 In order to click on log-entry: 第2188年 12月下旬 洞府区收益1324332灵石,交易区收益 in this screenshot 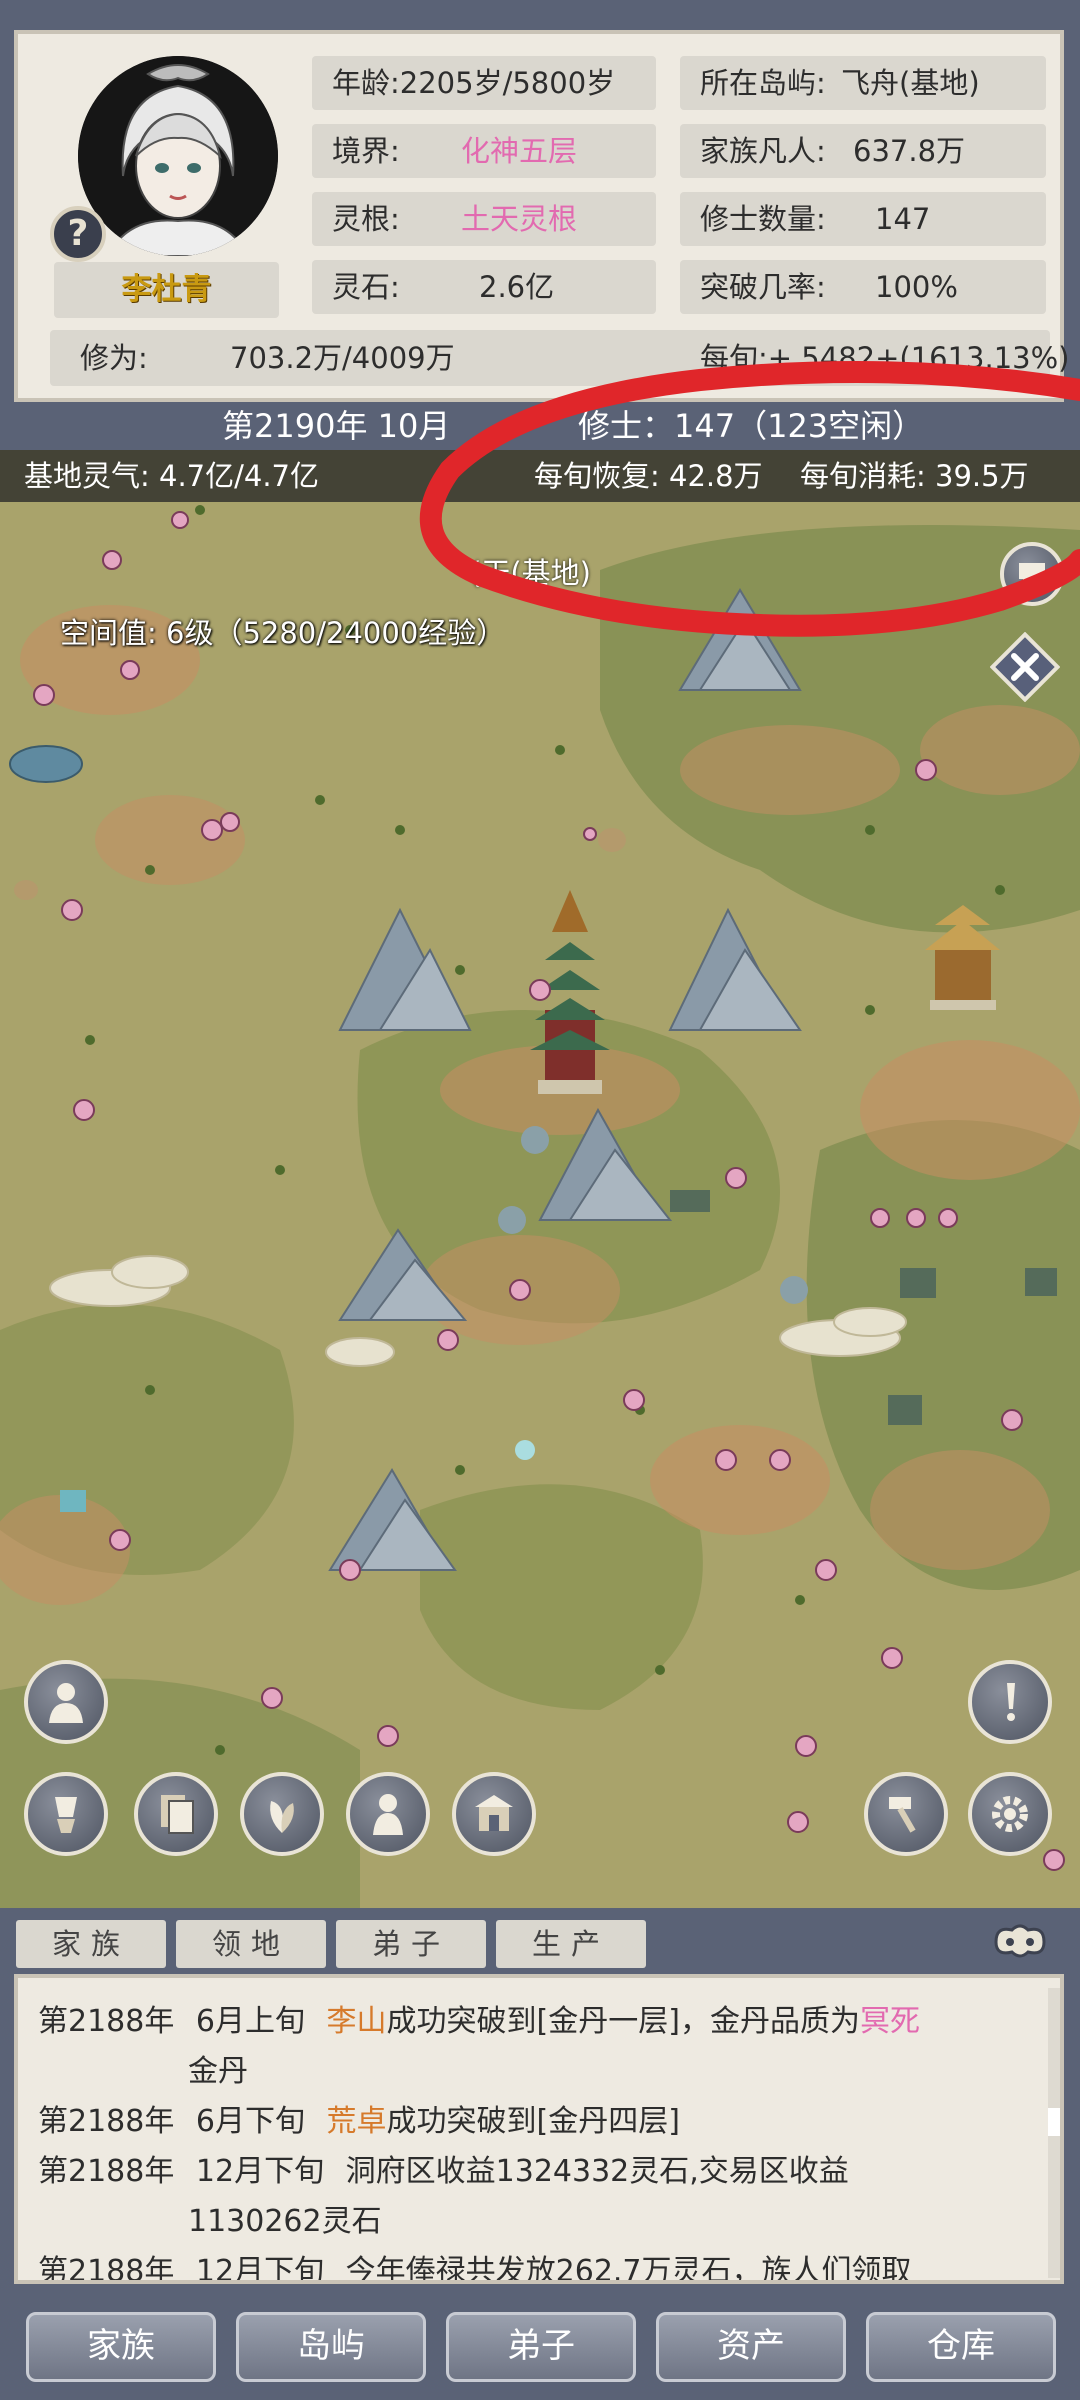, I will do `click(443, 2168)`.